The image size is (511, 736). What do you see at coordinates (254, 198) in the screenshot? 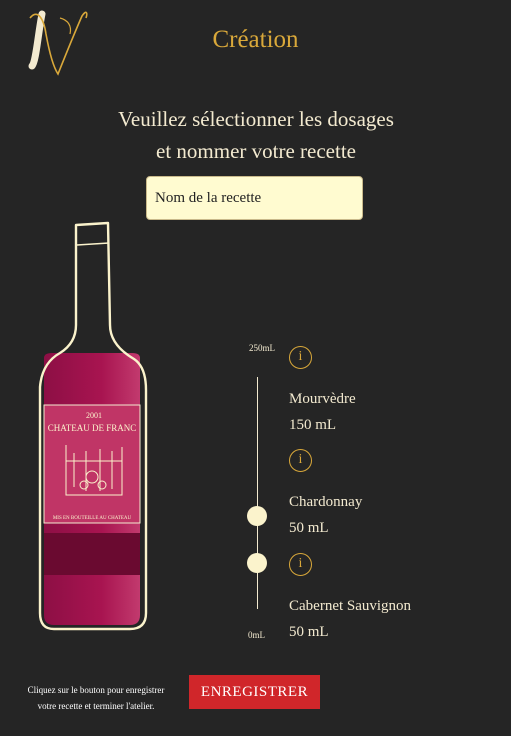
I see `recipe-name-input` at bounding box center [254, 198].